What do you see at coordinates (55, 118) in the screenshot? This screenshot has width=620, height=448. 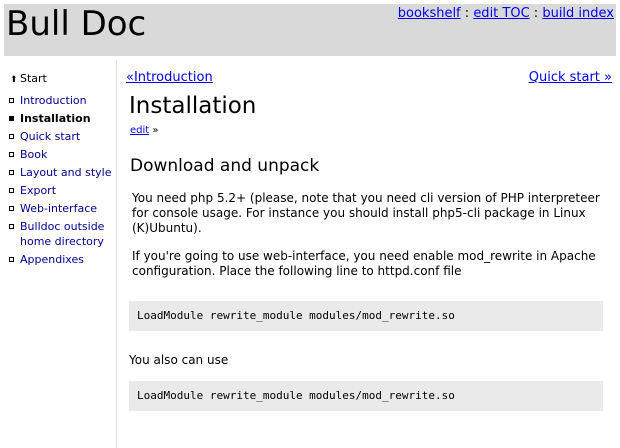 I see `sidebar-item-label: Installation` at bounding box center [55, 118].